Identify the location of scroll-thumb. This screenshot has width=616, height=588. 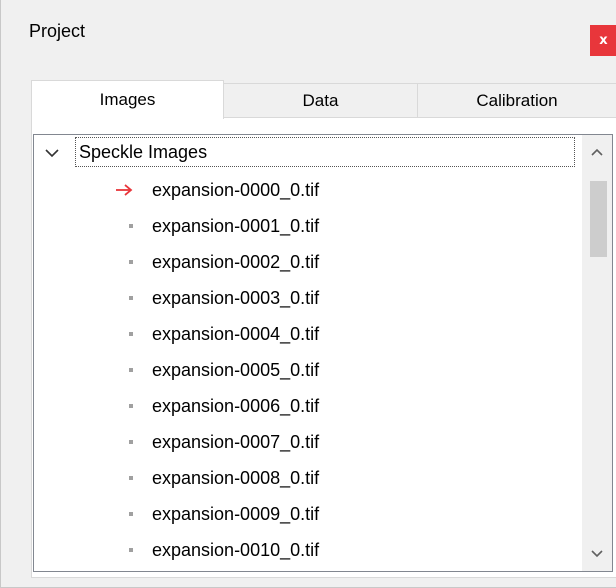
(598, 219).